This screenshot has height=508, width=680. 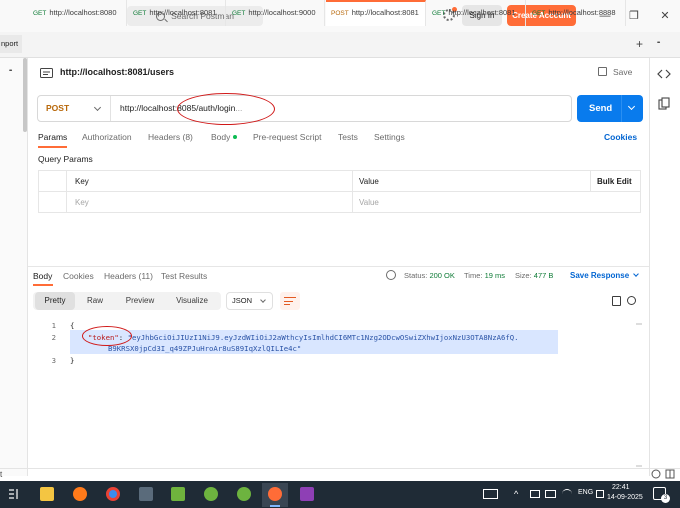 I want to click on tab-prerequest-script: Pre-request Script, so click(x=287, y=137).